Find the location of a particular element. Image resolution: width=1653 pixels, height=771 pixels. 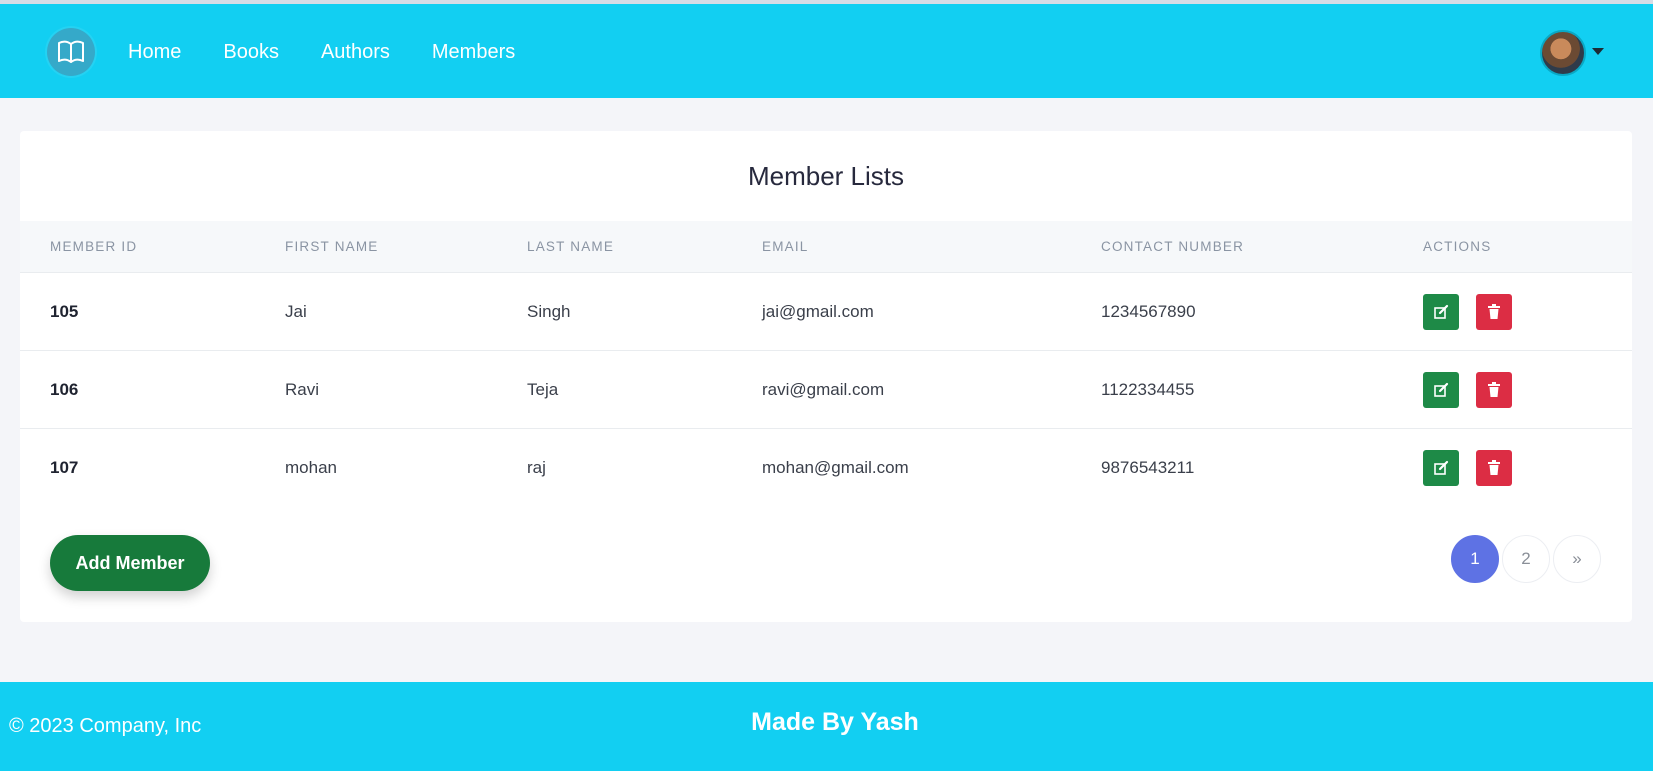

table-row: 105 Jai Singh jai@gmail.com 1234567890 is located at coordinates (826, 312).